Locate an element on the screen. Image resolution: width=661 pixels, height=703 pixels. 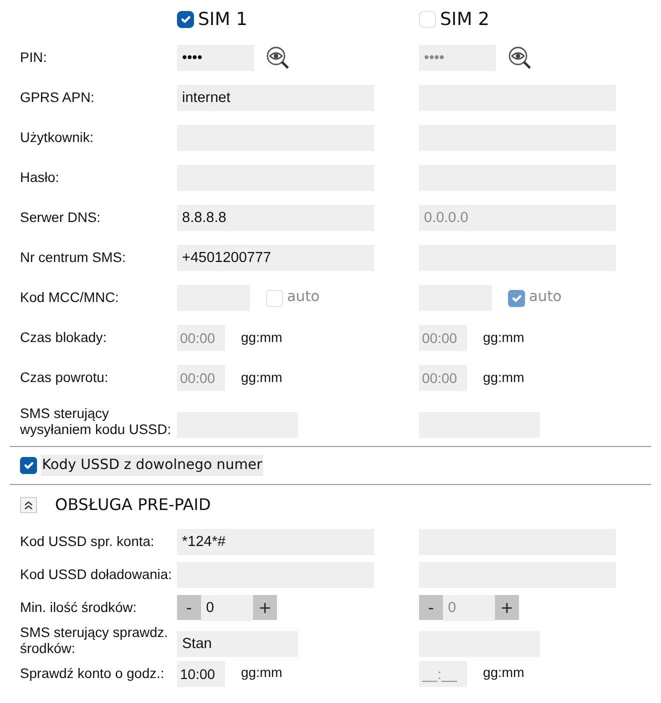
collapse-button is located at coordinates (28, 505).